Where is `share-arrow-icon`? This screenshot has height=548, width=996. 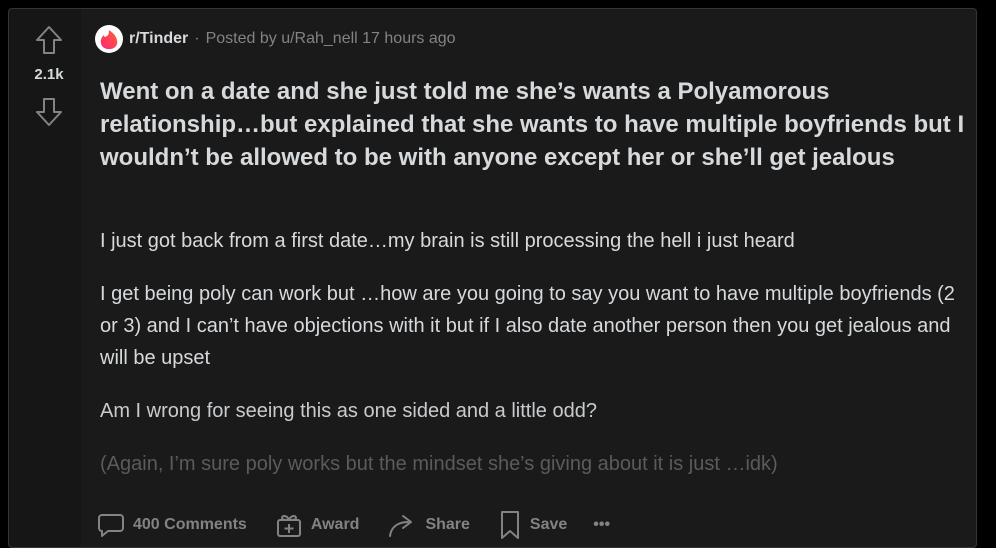
share-arrow-icon is located at coordinates (401, 526).